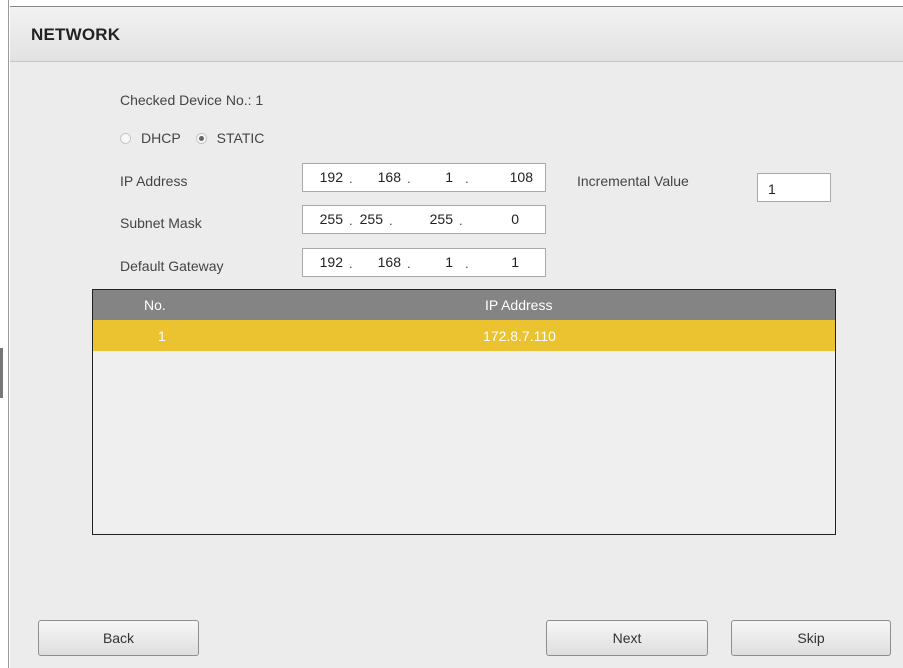  Describe the element at coordinates (427, 177) in the screenshot. I see `ip-octet-3: 1` at that location.